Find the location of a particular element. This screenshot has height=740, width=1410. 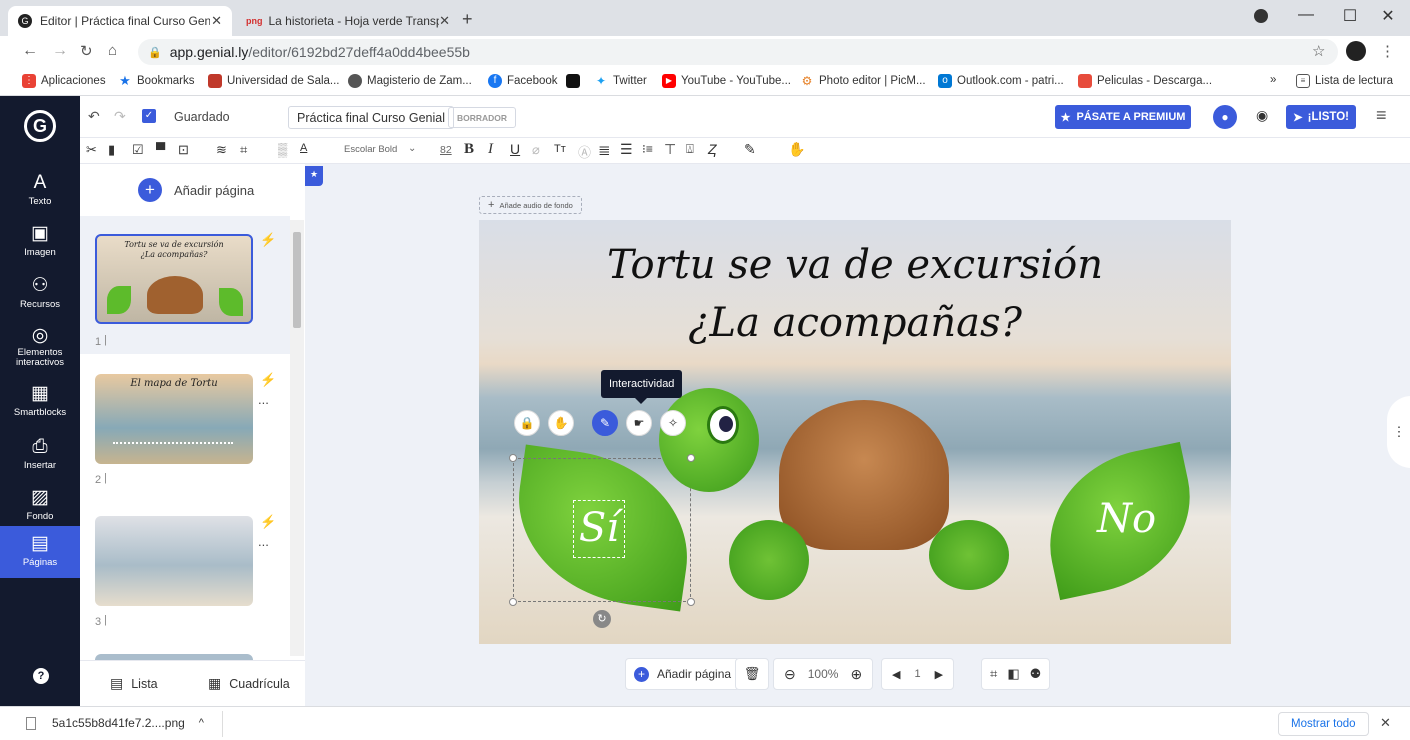

sidebar-item-texto: A Texto is located at coordinates (40, 189).